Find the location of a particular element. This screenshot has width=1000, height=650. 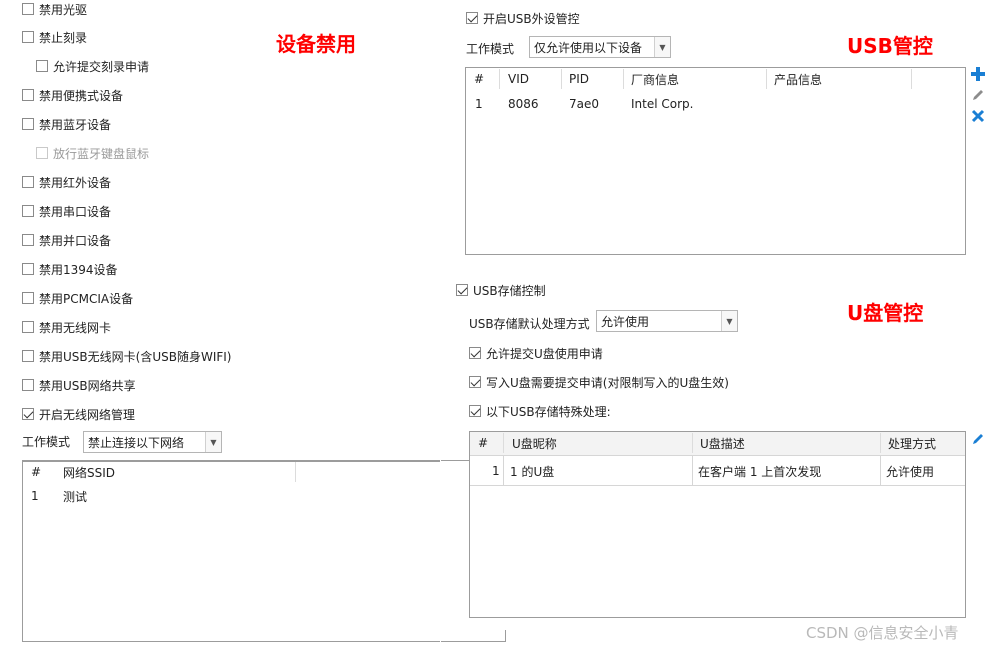

device-option-label: 禁用光驱 is located at coordinates (63, 9).